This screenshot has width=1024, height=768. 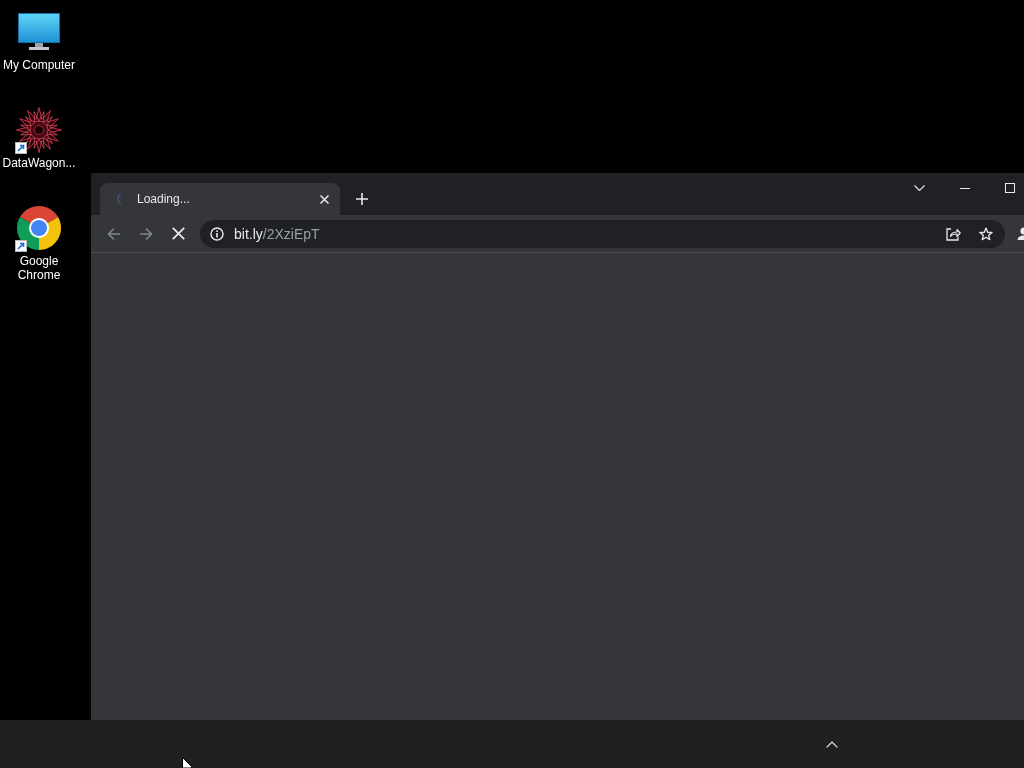 I want to click on right-arrow-icon, so click(x=146, y=233).